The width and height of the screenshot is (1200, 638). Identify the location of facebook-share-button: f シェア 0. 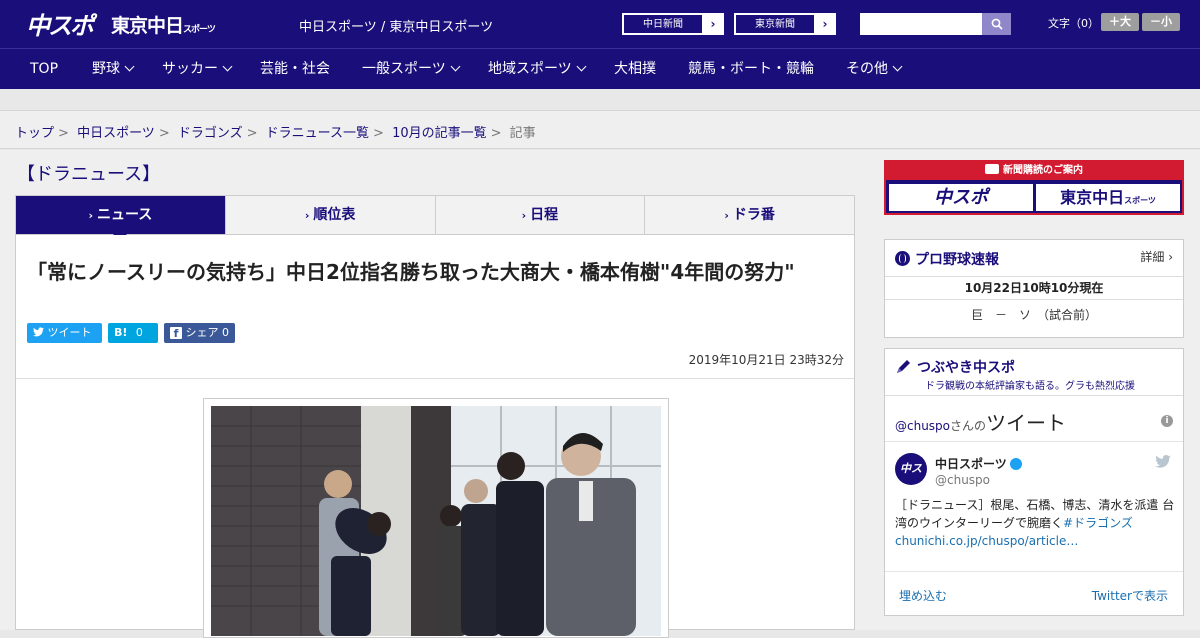
(199, 333).